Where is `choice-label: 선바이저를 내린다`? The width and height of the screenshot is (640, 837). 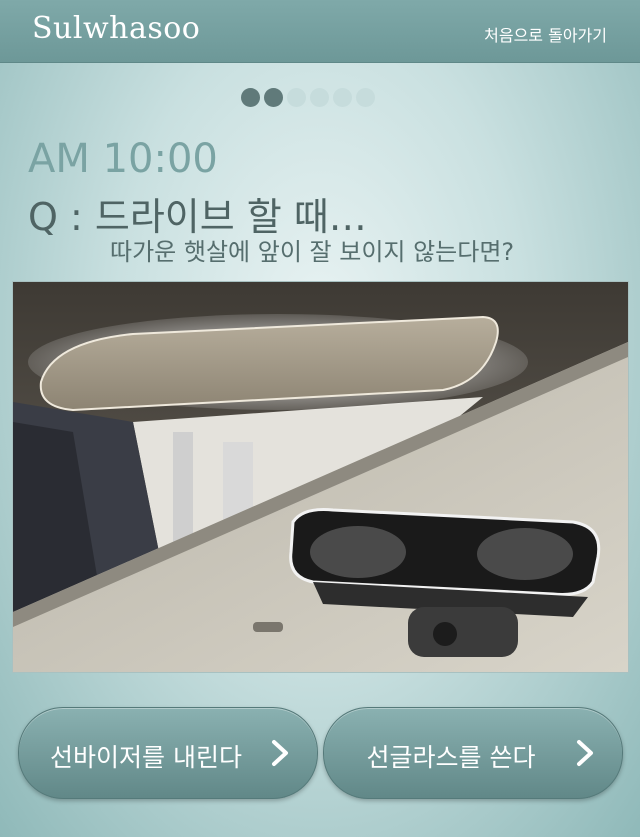
choice-label: 선바이저를 내린다 is located at coordinates (146, 757).